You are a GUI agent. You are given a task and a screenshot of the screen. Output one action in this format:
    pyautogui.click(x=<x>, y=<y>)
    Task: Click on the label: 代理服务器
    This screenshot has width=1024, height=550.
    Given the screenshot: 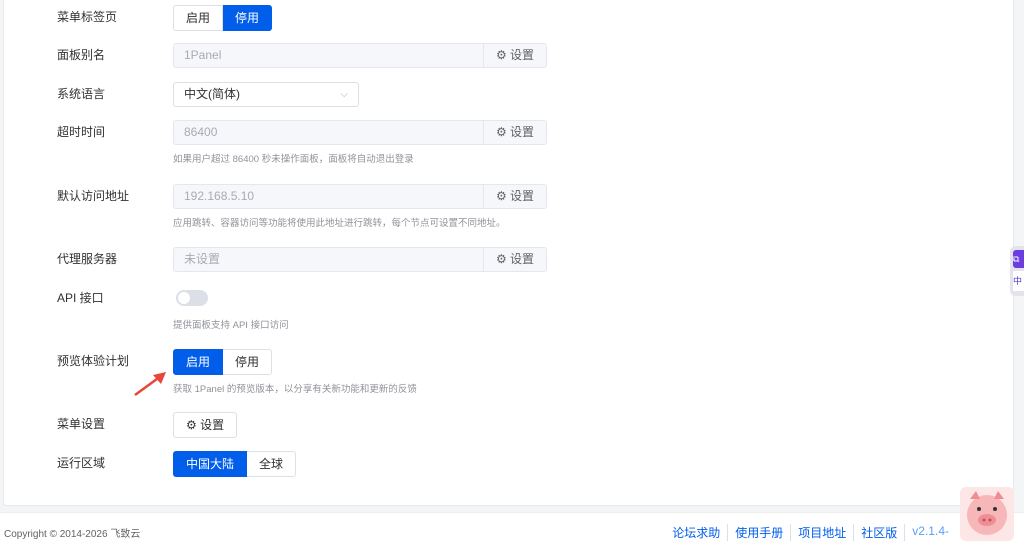 What is the action you would take?
    pyautogui.click(x=87, y=259)
    